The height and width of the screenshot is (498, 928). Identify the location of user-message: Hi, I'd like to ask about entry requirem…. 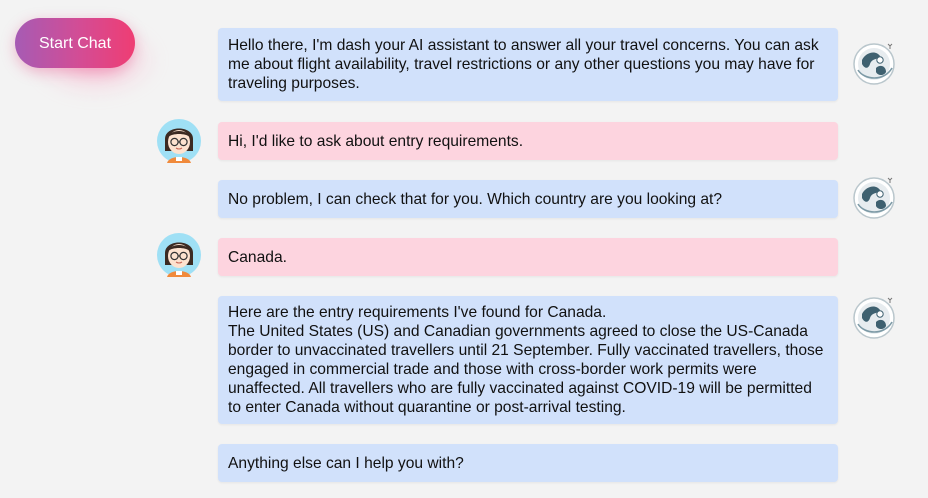
(528, 141).